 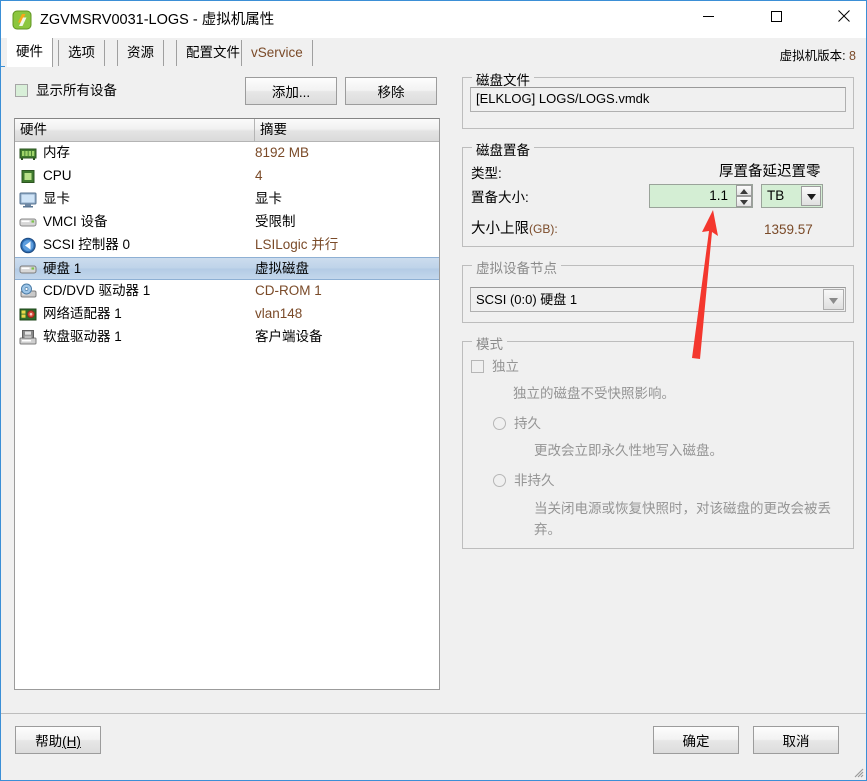 I want to click on stepper-down-icon, so click(x=744, y=201).